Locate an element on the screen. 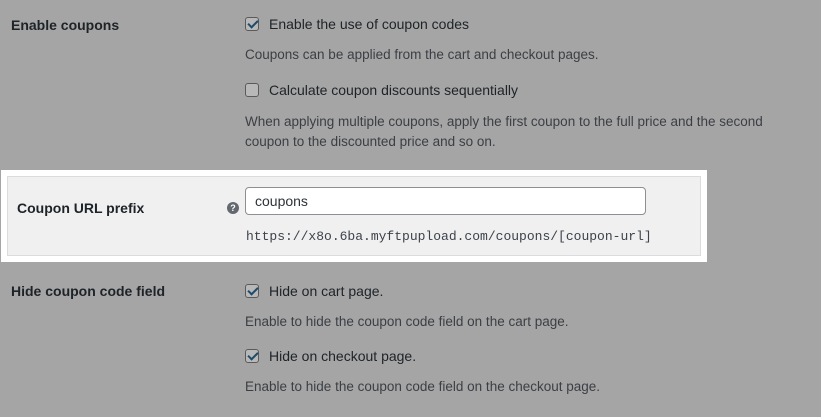  hide-on-cart-label: Hide on cart page. is located at coordinates (326, 291).